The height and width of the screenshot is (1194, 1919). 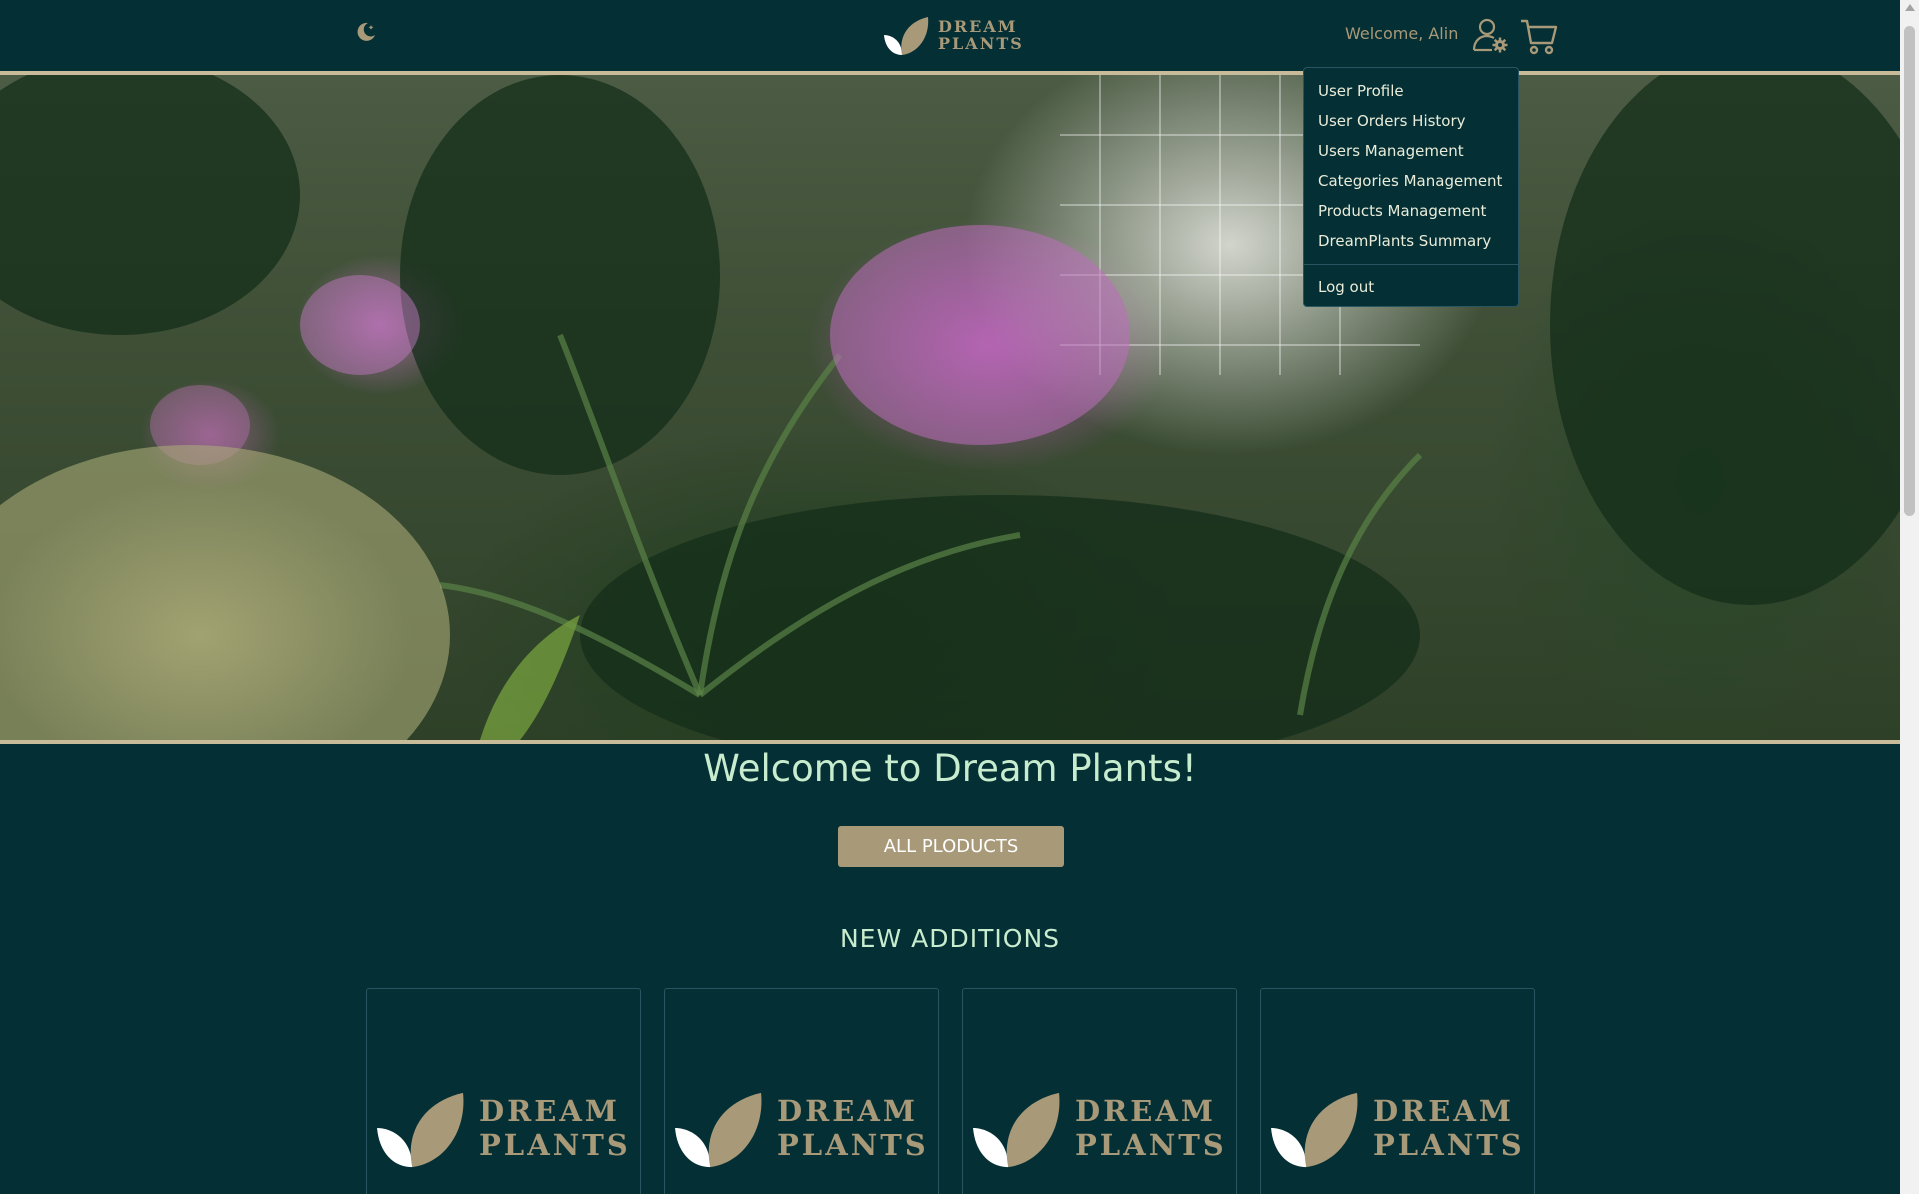 I want to click on menu-item-users-management: Users Management, so click(x=1411, y=151).